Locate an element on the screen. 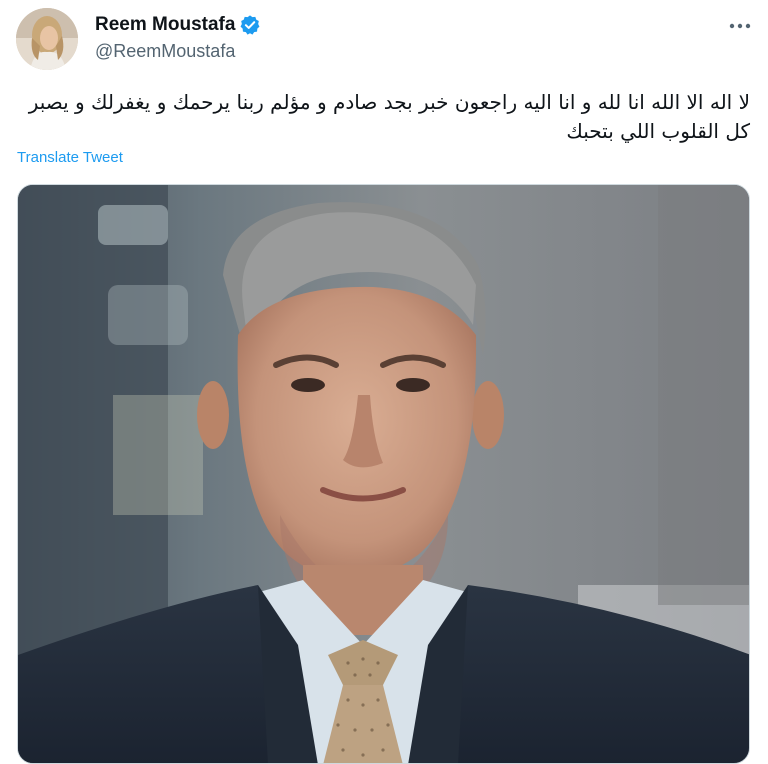  author-display-name: Reem Moustafa is located at coordinates (165, 25).